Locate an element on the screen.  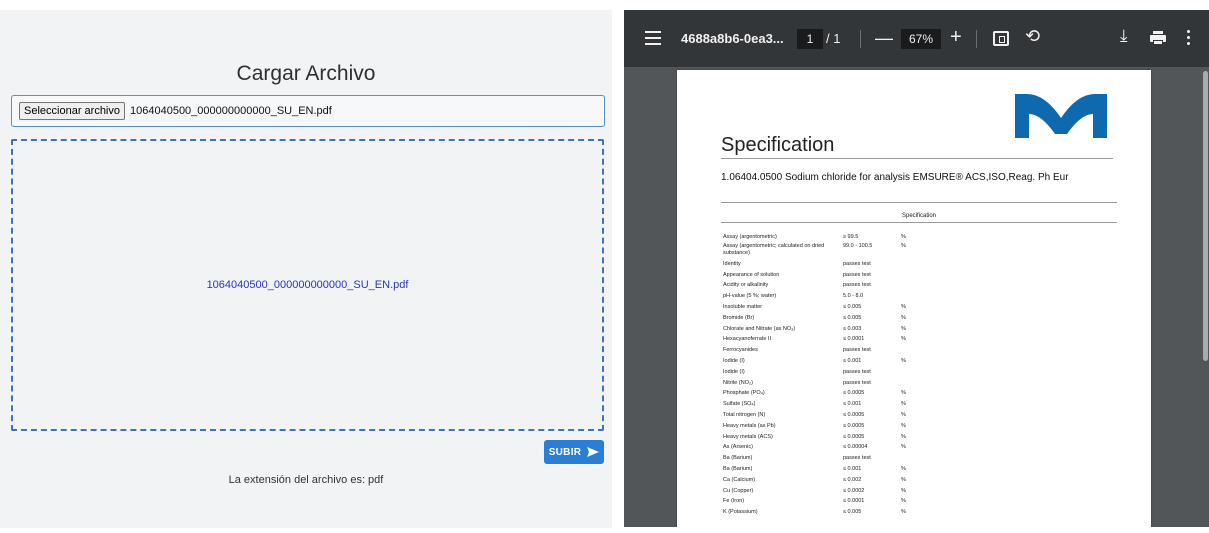
print-icon is located at coordinates (1158, 38).